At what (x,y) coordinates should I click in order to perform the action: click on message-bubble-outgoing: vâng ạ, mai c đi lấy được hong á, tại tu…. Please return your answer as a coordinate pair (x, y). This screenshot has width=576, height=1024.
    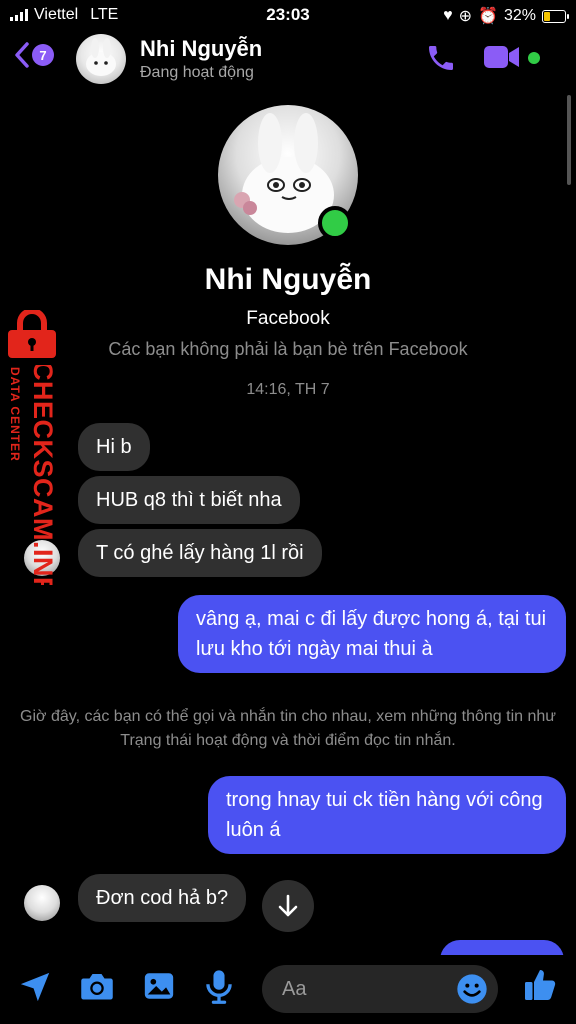
    Looking at the image, I should click on (372, 634).